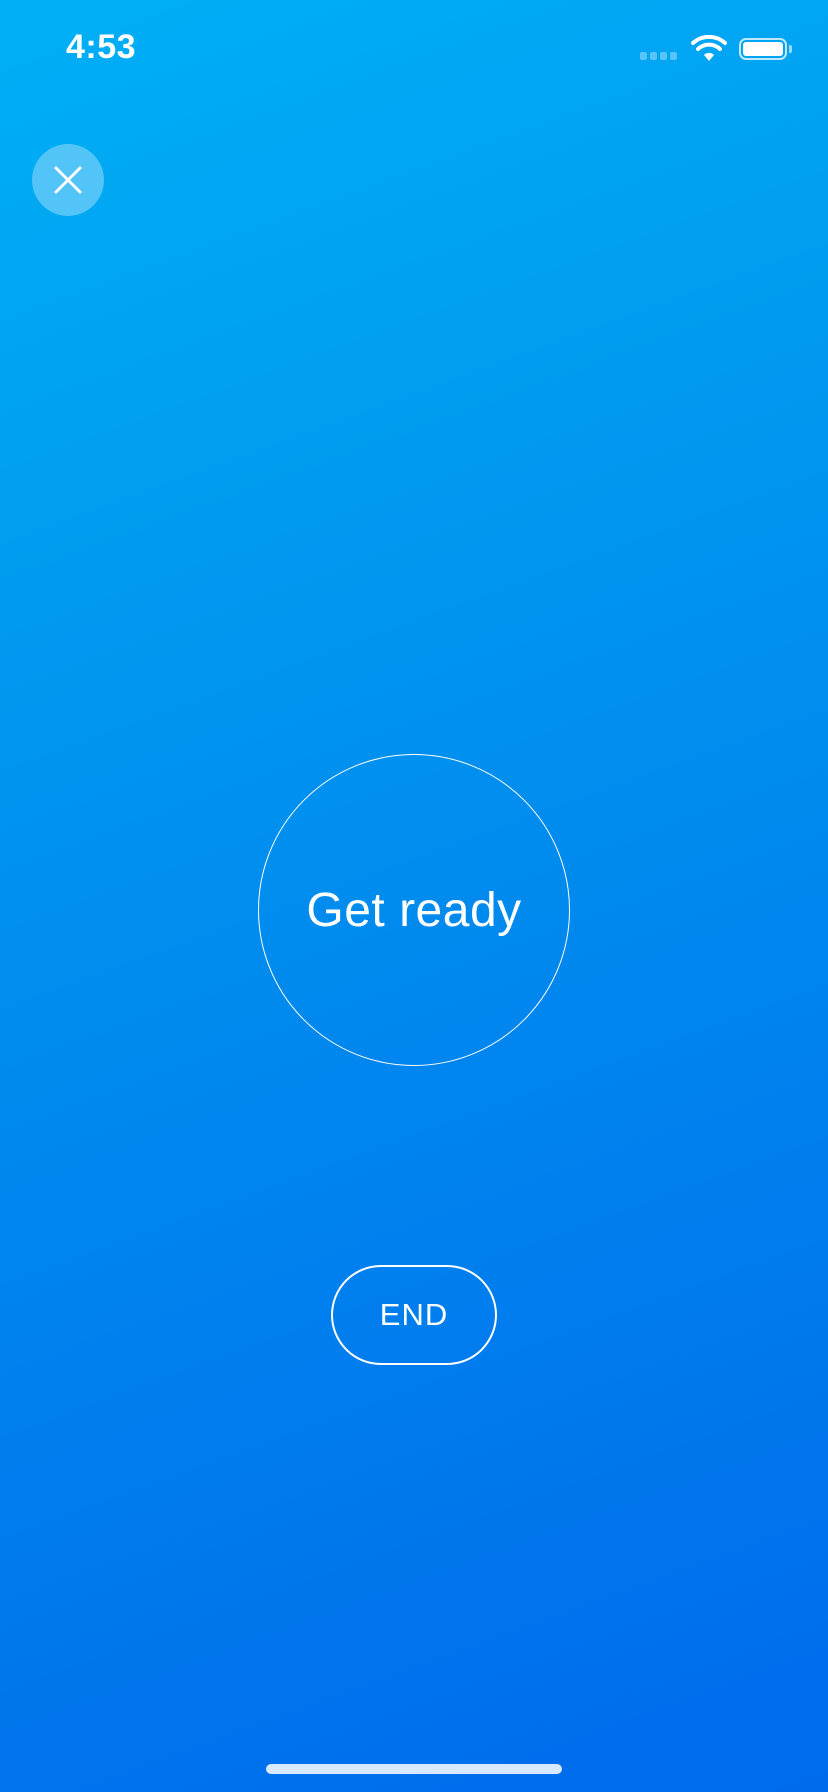  Describe the element at coordinates (709, 48) in the screenshot. I see `wifi-icon` at that location.